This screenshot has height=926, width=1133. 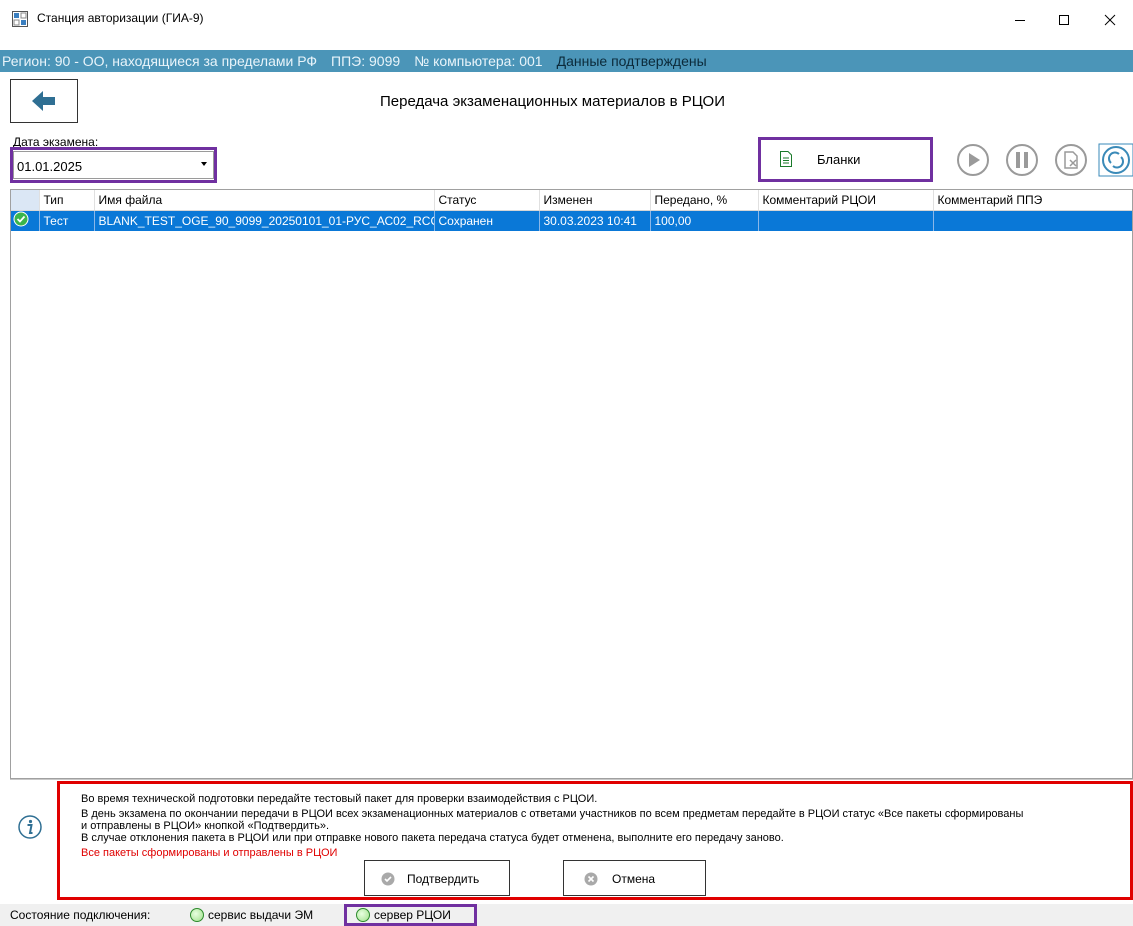 What do you see at coordinates (264, 200) in the screenshot?
I see `column-header: Имя файла` at bounding box center [264, 200].